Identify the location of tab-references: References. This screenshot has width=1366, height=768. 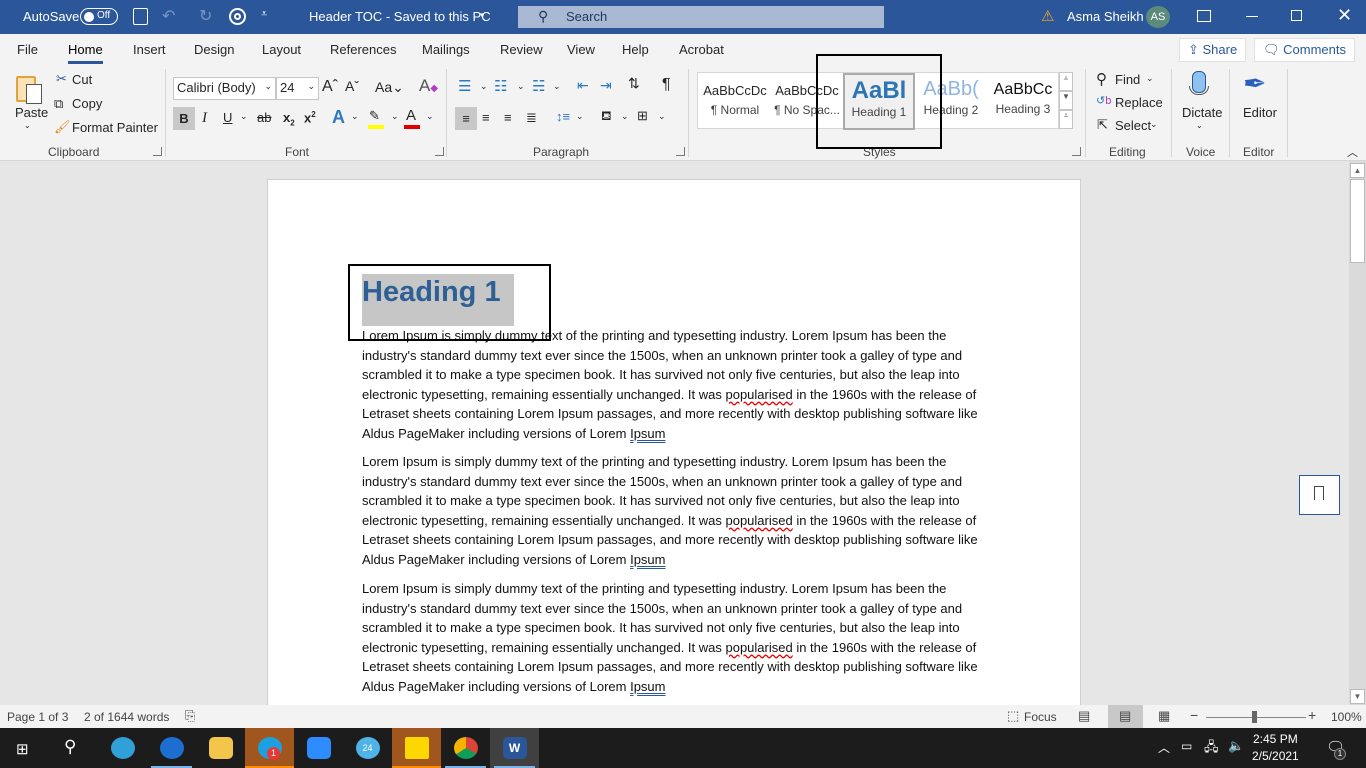
(363, 49).